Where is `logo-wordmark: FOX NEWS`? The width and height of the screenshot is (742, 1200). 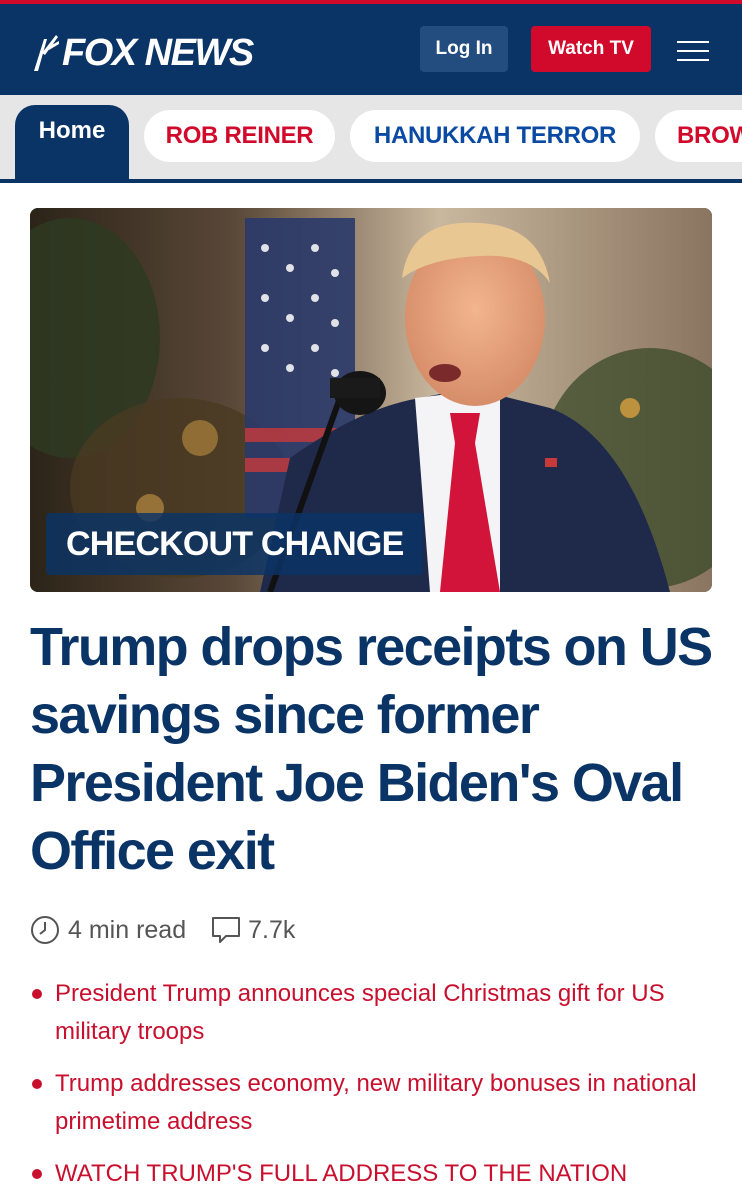 logo-wordmark: FOX NEWS is located at coordinates (158, 52).